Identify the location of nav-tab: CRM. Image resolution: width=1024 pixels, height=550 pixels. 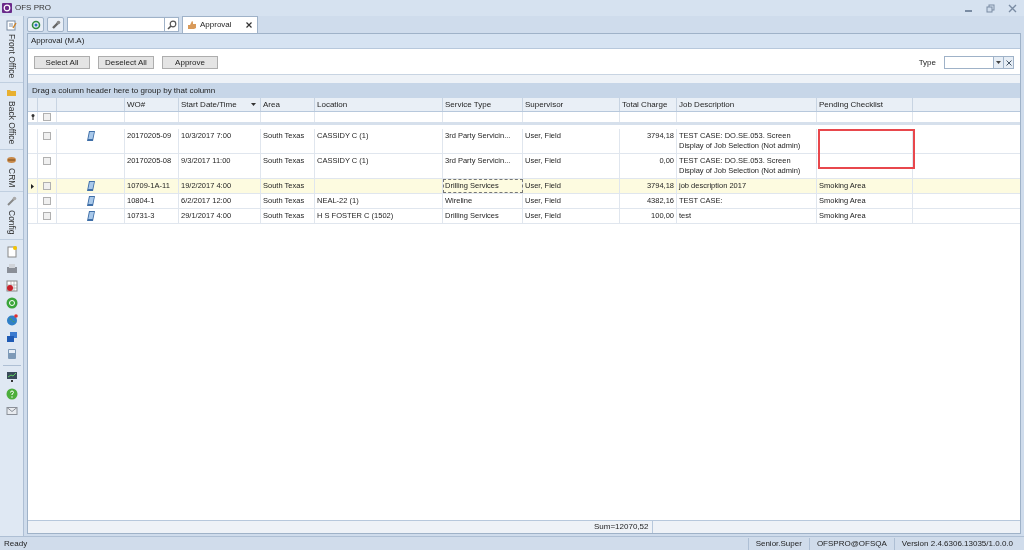
(11, 170).